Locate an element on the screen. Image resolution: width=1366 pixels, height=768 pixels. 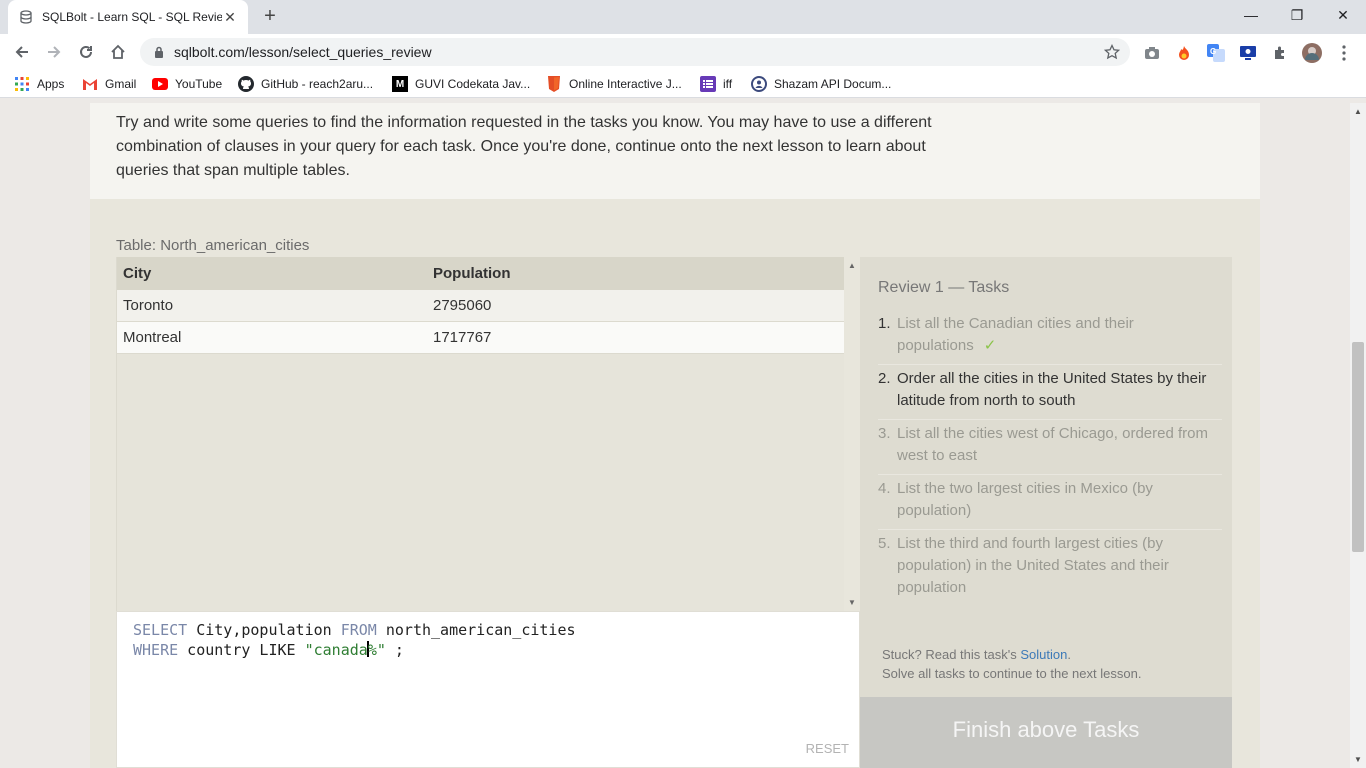
forms-icon is located at coordinates (708, 84).